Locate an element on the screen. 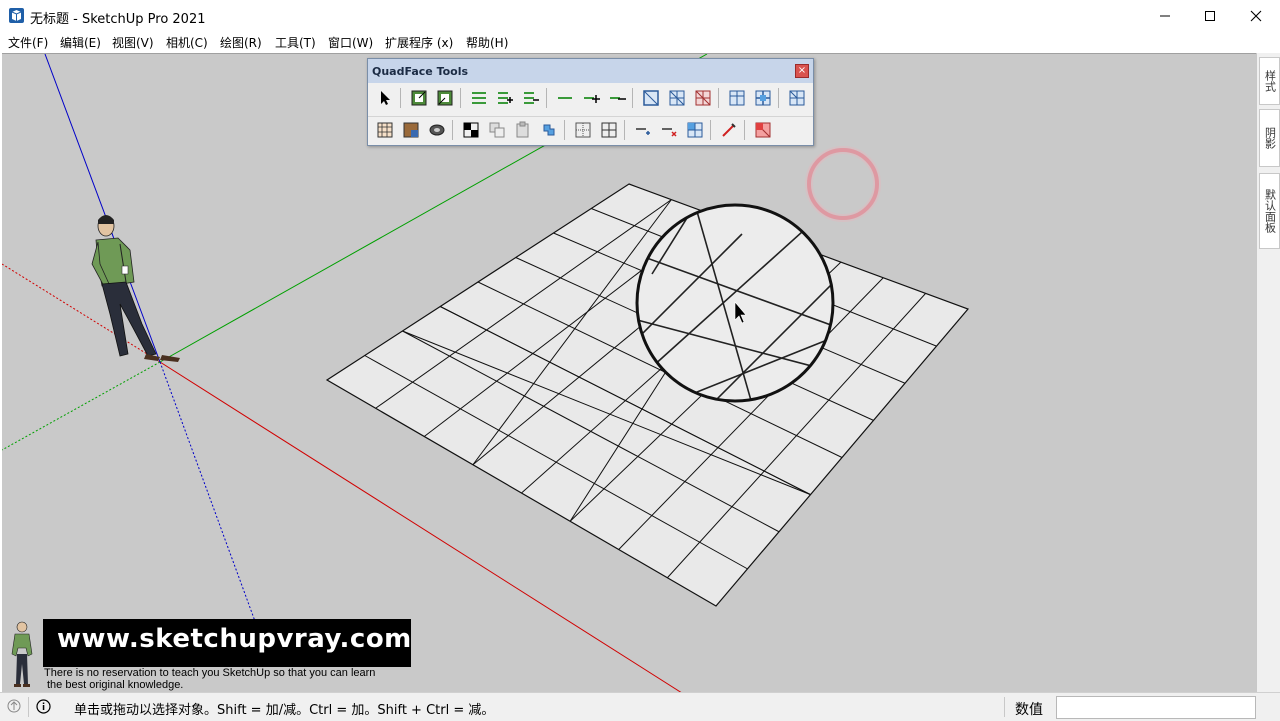 Image resolution: width=1280 pixels, height=721 pixels. grow-ring-icon is located at coordinates (505, 98).